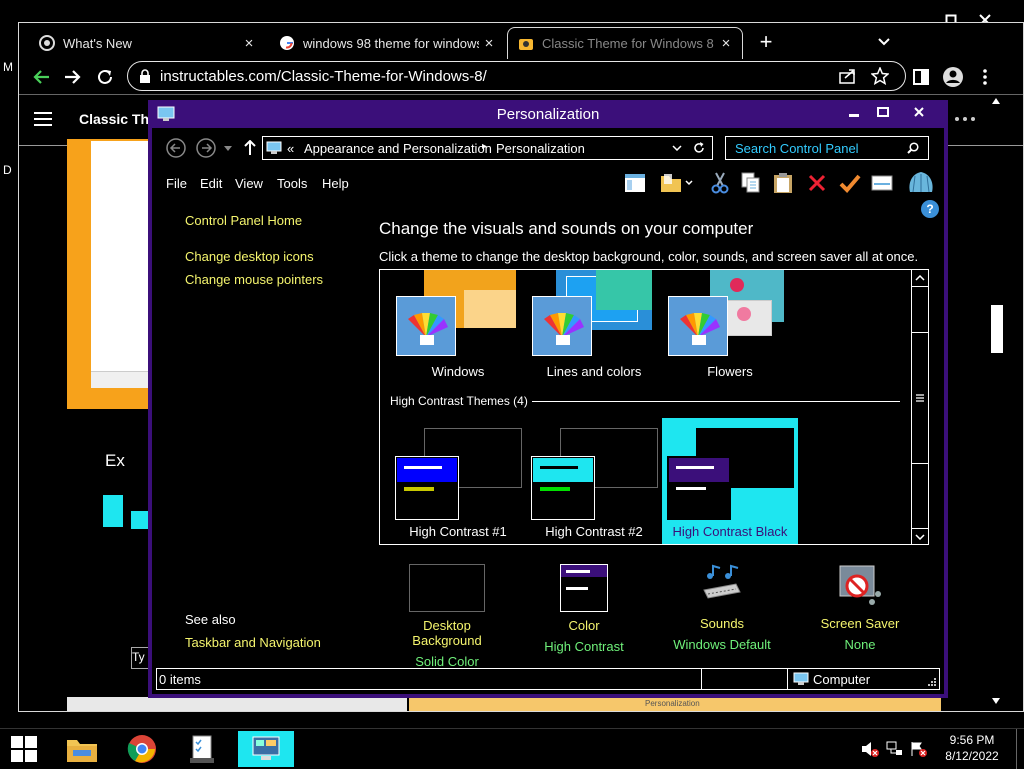  What do you see at coordinates (921, 183) in the screenshot?
I see `theme-shell-icon` at bounding box center [921, 183].